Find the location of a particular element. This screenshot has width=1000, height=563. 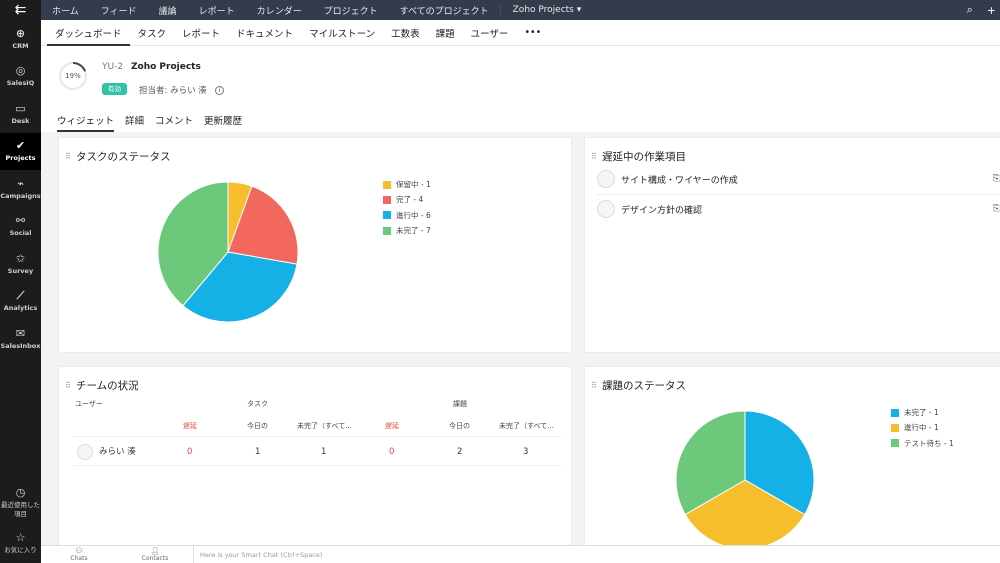

legend-label: 進行中 - 1 is located at coordinates (921, 428).